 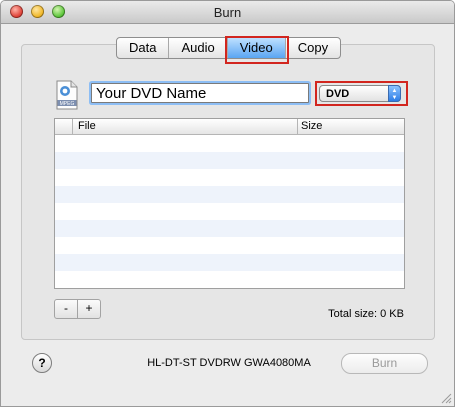 I want to click on disc-name-input: Your DVD Name, so click(x=200, y=93).